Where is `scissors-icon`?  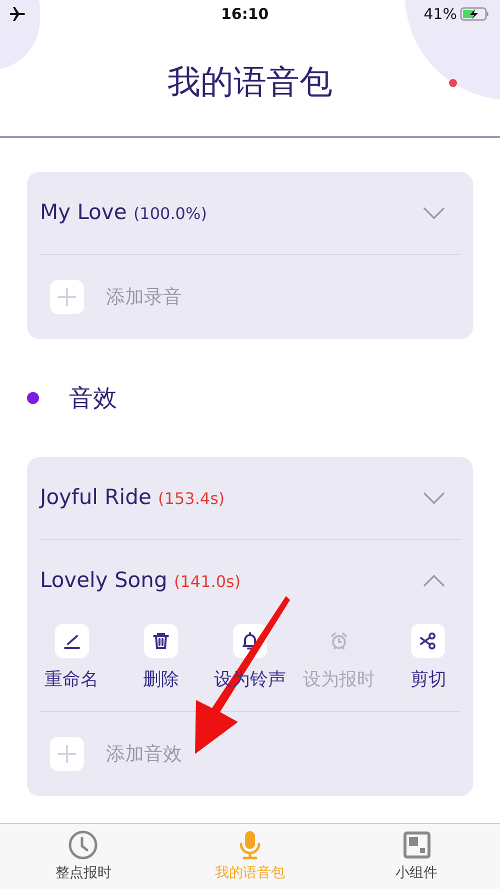
scissors-icon is located at coordinates (428, 641).